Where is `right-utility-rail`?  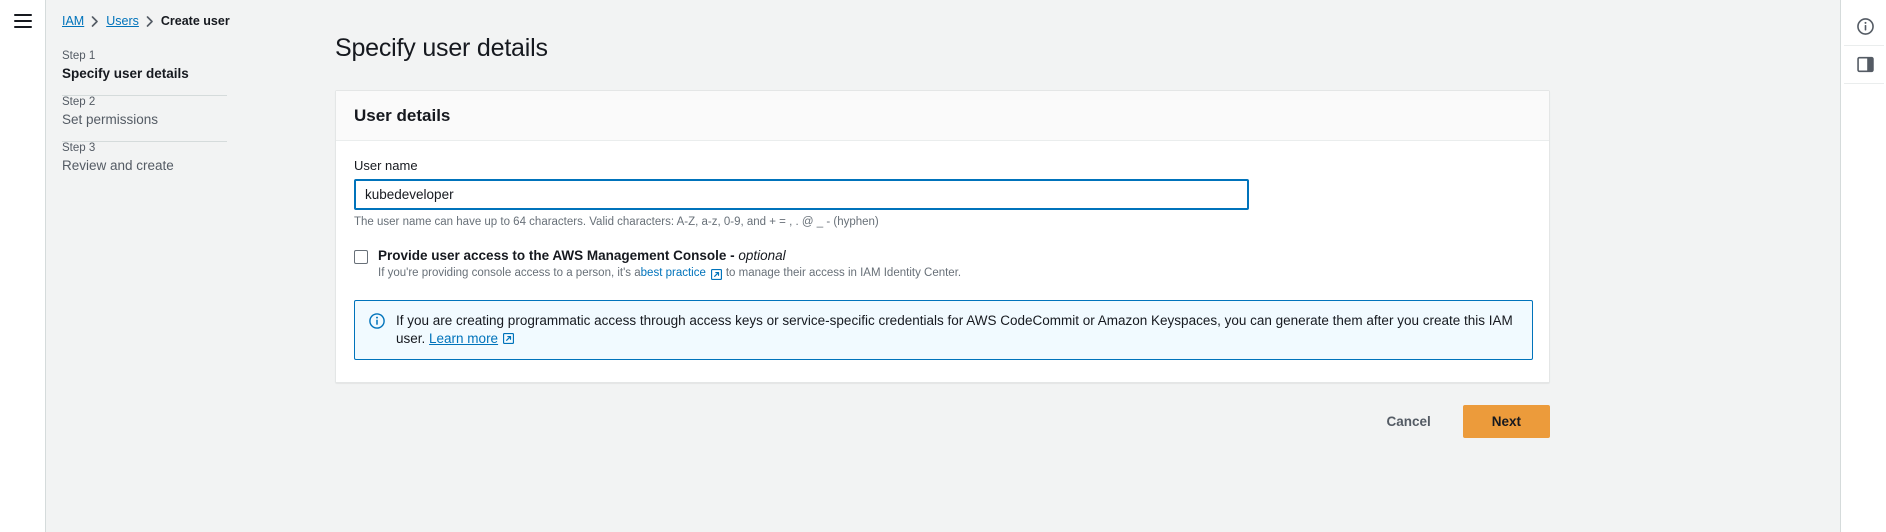 right-utility-rail is located at coordinates (1863, 266).